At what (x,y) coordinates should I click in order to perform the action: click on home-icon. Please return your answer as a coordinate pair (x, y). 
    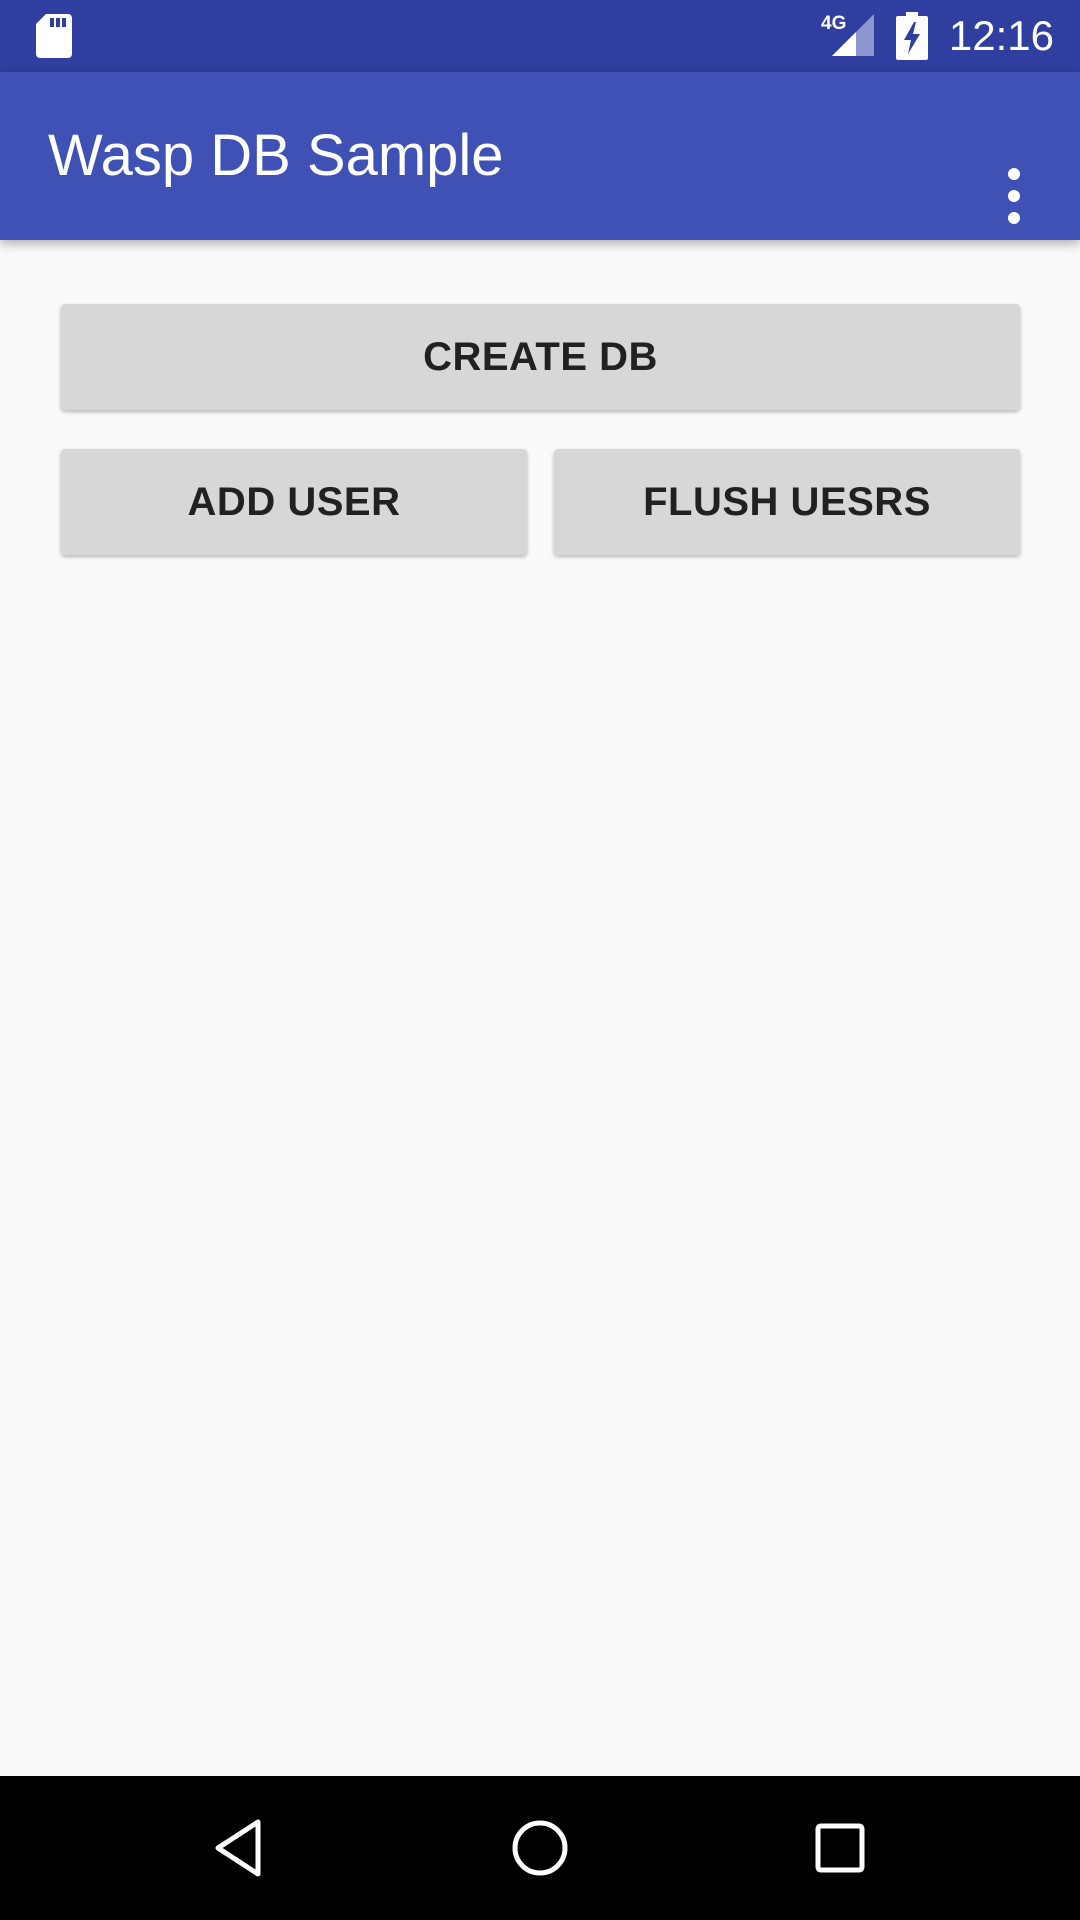
    Looking at the image, I should click on (540, 1848).